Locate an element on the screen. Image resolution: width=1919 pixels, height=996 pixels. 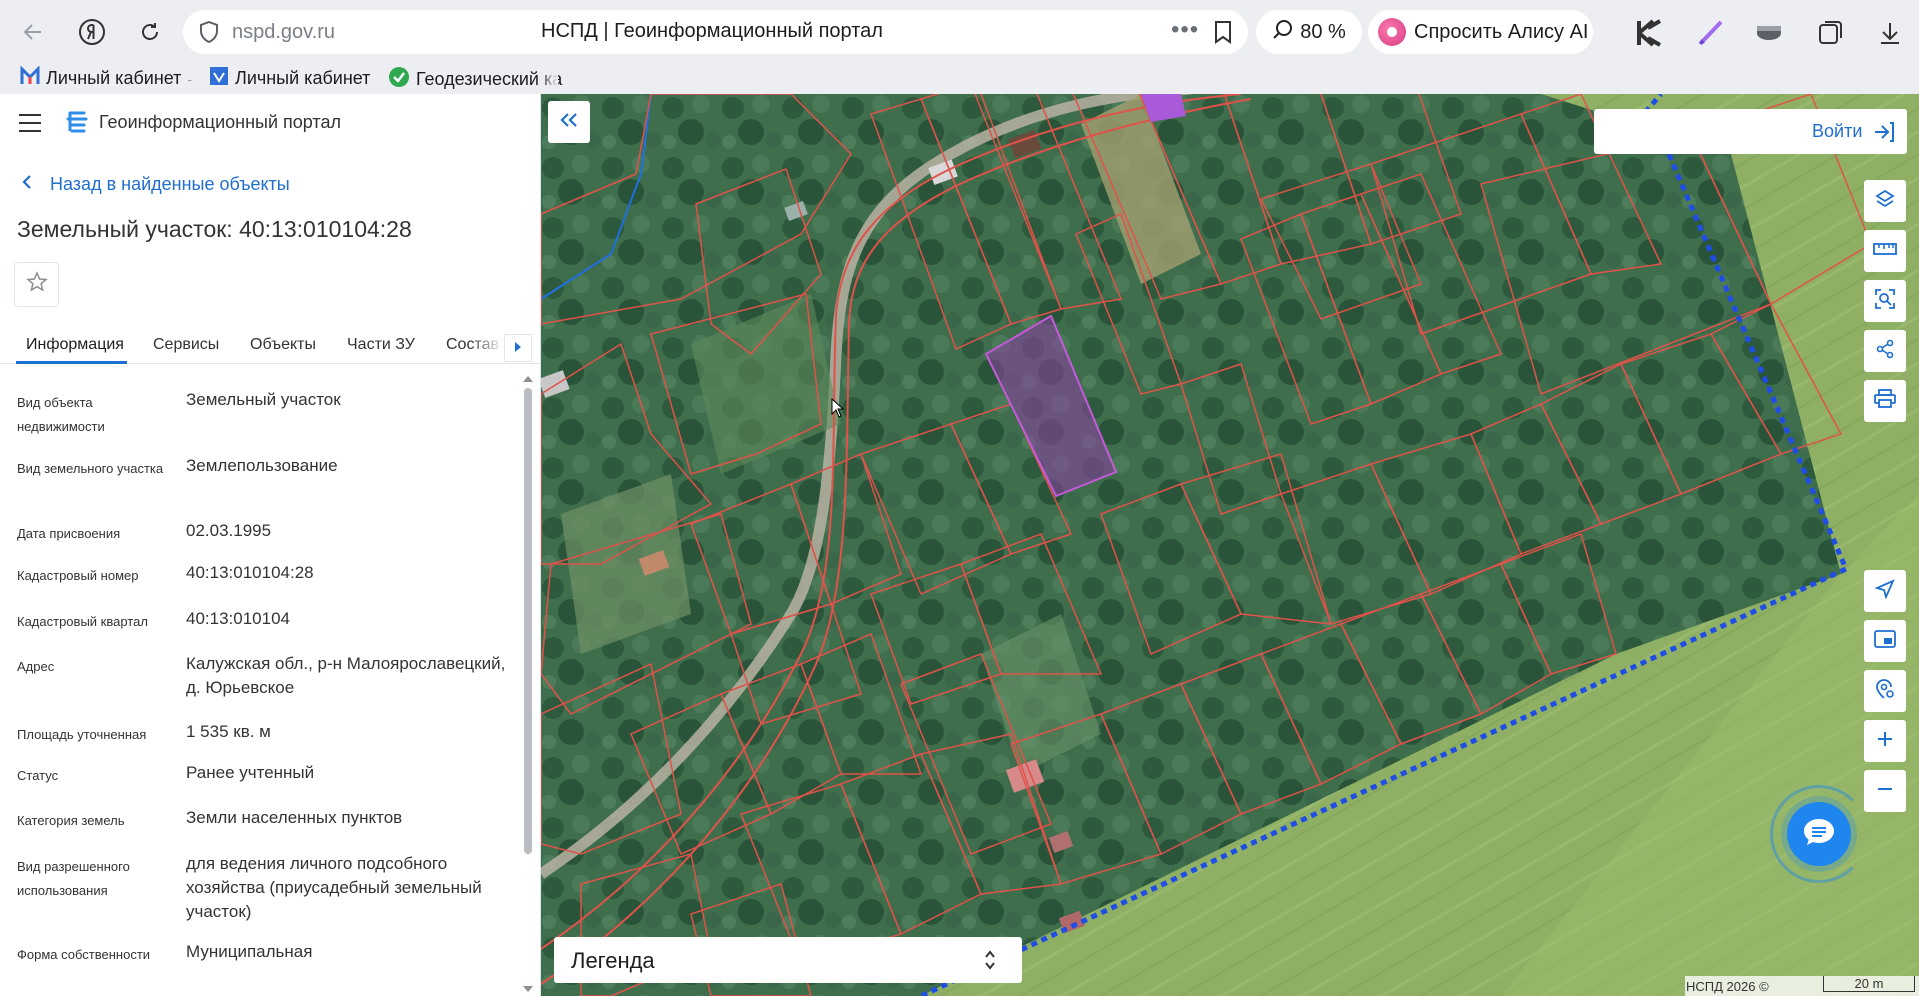
bookmark-item: Личный кабинет is located at coordinates (289, 78).